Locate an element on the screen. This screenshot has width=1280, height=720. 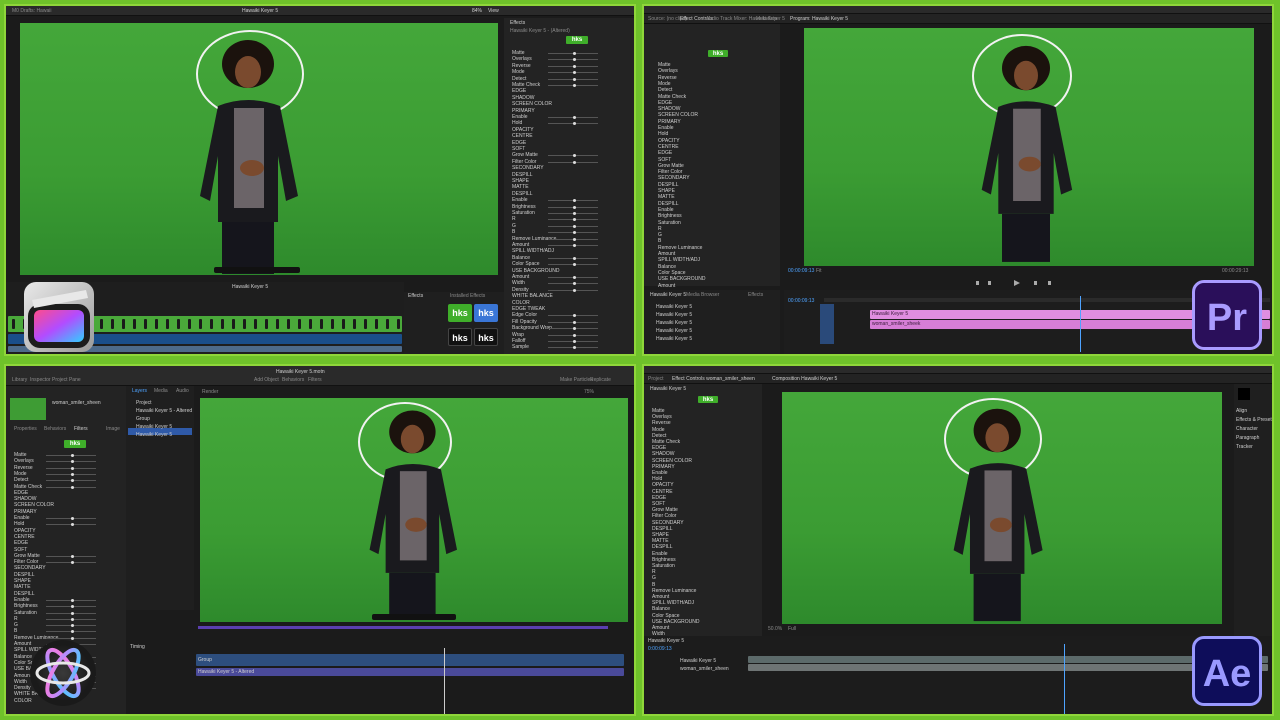
motion-audio-tab: Audio is located at coordinates (182, 391).